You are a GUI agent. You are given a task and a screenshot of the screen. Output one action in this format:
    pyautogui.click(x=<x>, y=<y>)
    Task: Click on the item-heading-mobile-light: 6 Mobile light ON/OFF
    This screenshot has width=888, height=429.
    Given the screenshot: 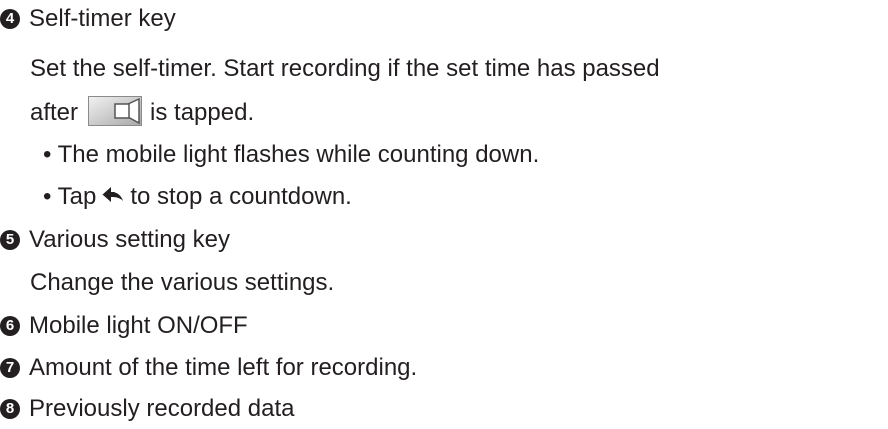 What is the action you would take?
    pyautogui.click(x=124, y=326)
    